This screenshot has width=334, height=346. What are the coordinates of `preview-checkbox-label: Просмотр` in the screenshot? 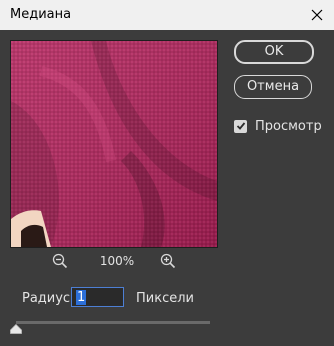 It's located at (288, 126).